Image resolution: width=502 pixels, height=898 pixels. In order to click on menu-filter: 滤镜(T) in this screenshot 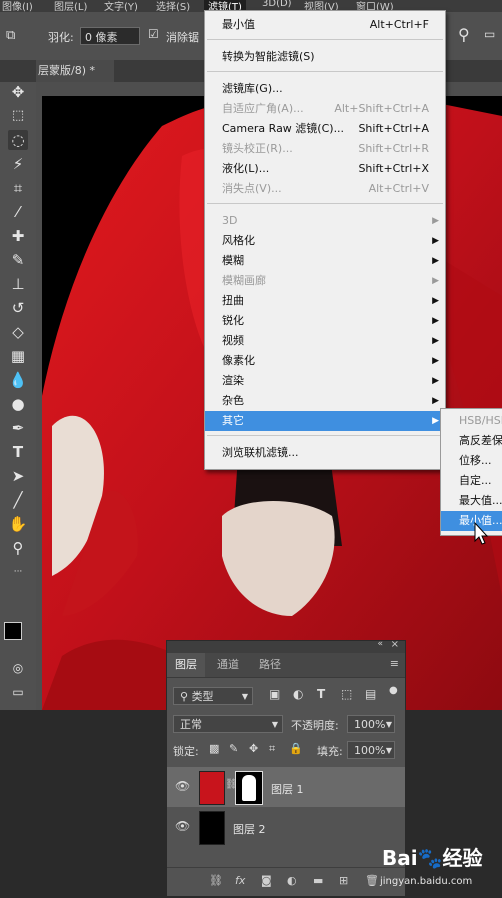, I will do `click(225, 6)`.